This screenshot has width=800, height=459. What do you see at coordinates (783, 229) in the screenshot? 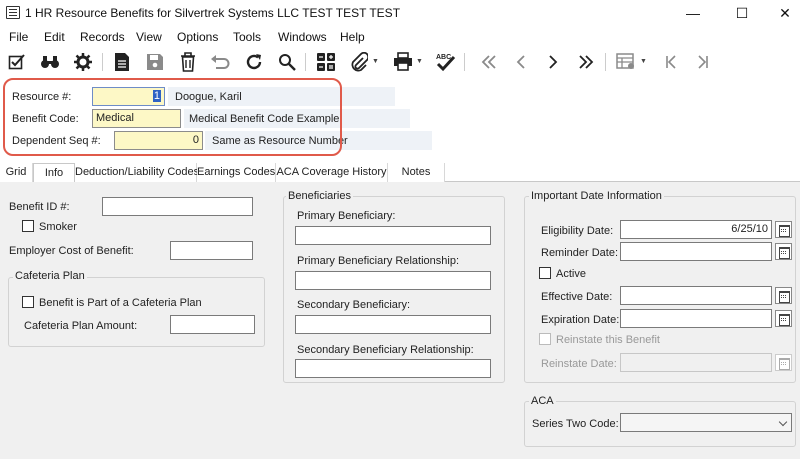
I see `eligibility-calendar-icon` at bounding box center [783, 229].